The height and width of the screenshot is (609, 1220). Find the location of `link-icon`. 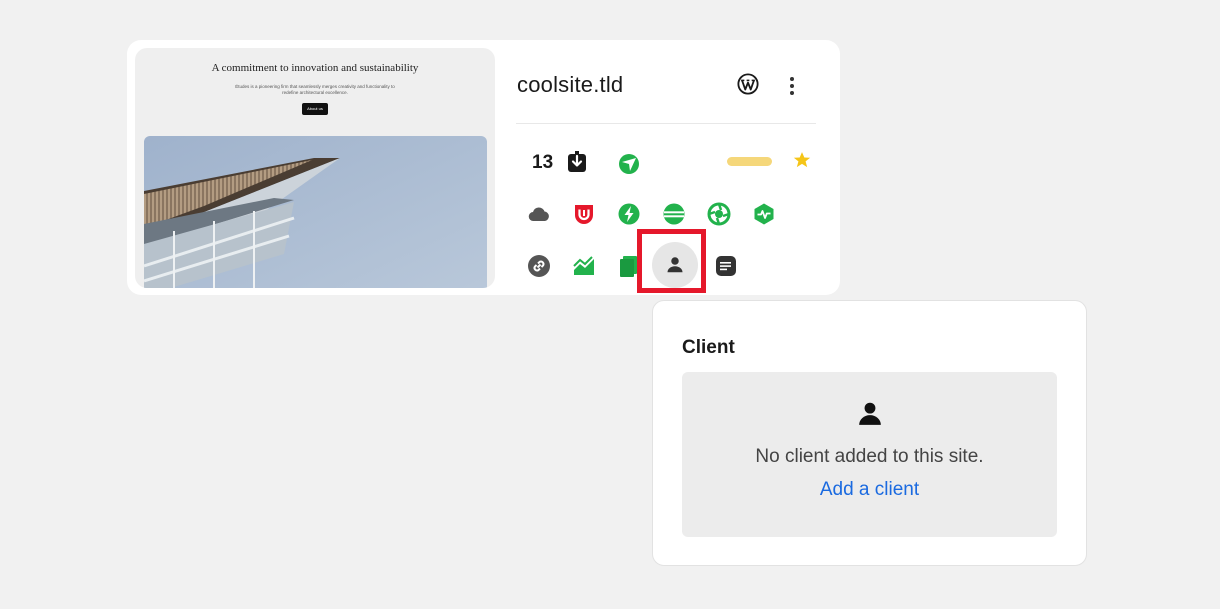

link-icon is located at coordinates (539, 266).